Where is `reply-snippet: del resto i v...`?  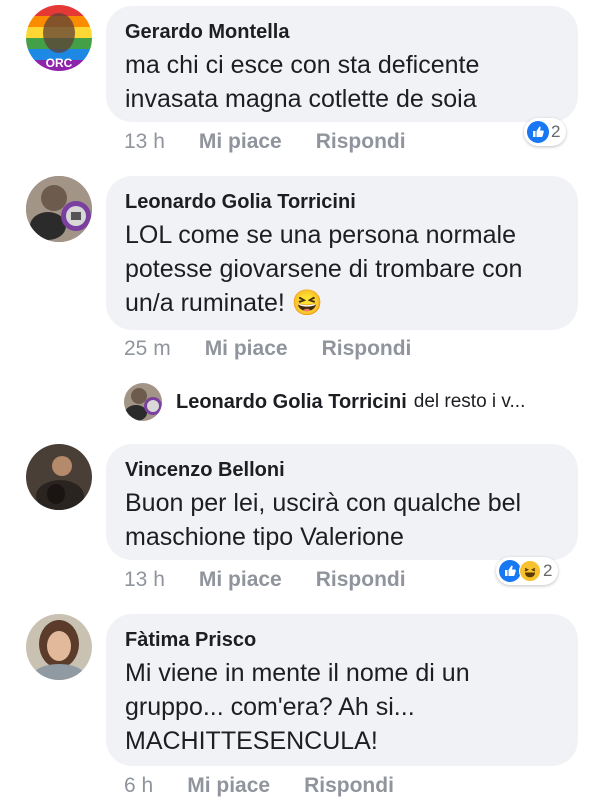 reply-snippet: del resto i v... is located at coordinates (469, 401).